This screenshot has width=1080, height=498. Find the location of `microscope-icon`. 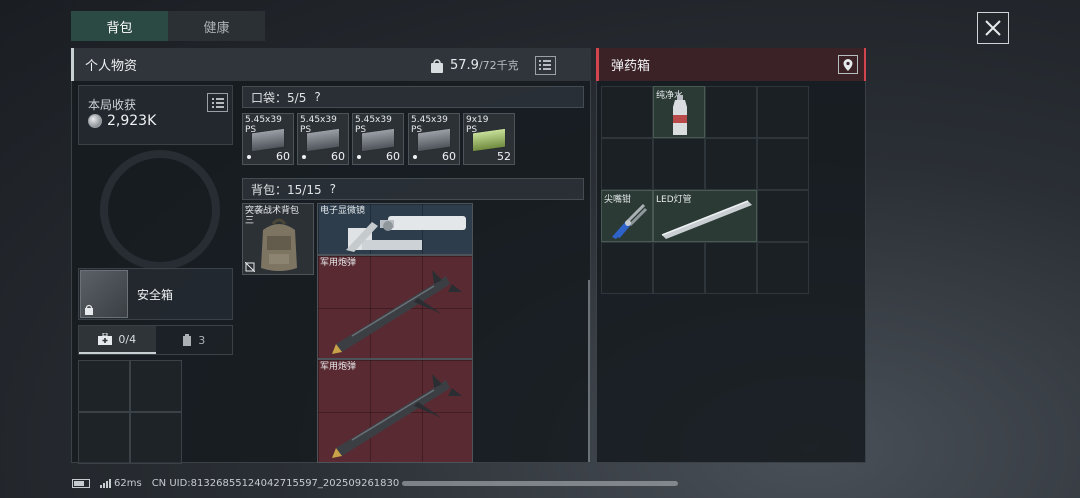

microscope-icon is located at coordinates (406, 234).